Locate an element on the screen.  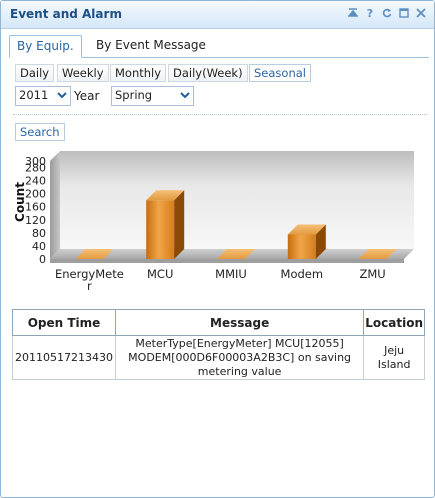
chart-floor-edge is located at coordinates (227, 261).